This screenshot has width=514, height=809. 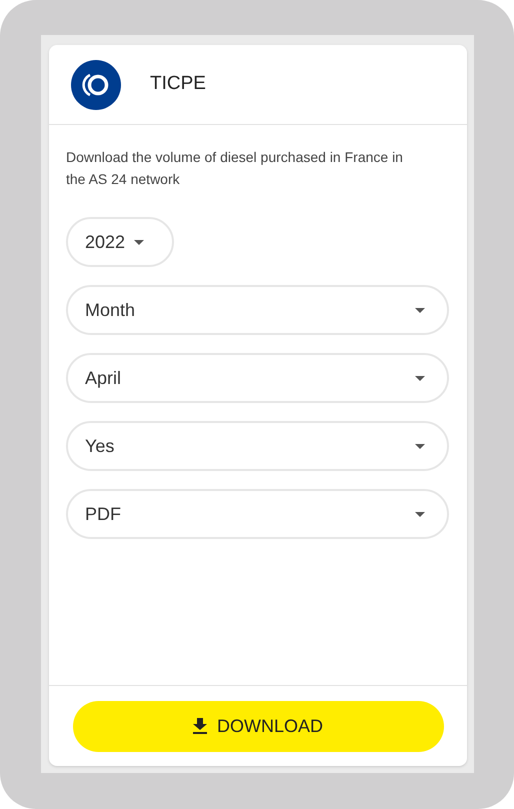 I want to click on select-field: April, so click(x=257, y=378).